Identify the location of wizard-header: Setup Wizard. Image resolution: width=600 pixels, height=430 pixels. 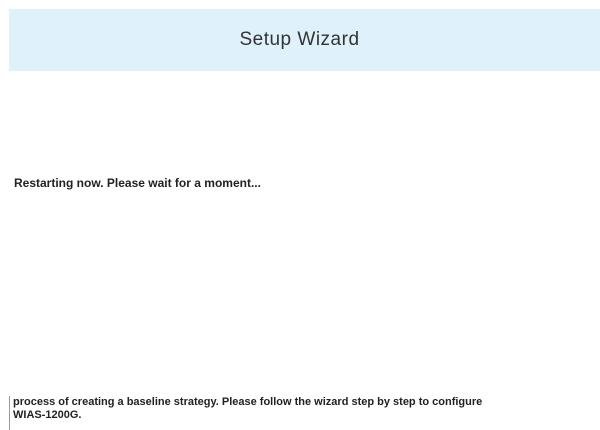
(304, 40).